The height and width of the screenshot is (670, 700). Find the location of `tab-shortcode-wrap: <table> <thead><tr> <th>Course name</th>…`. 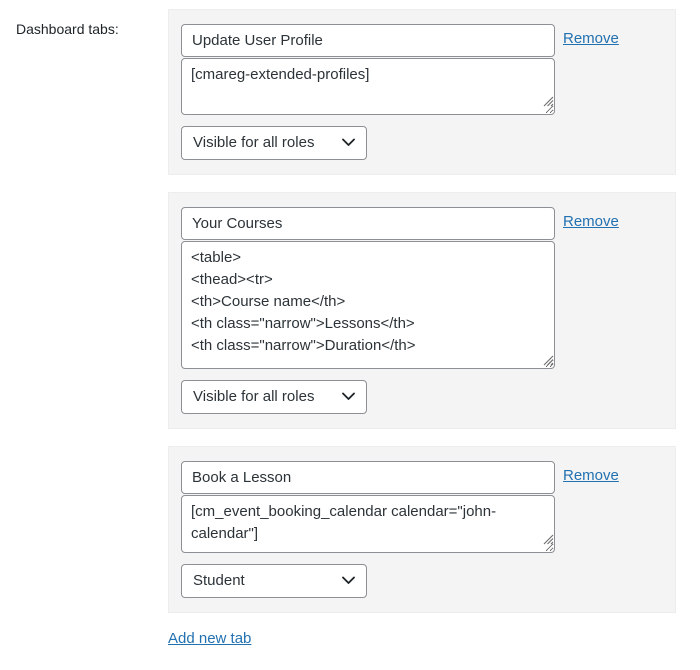

tab-shortcode-wrap: <table> <thead><tr> <th>Course name</th>… is located at coordinates (369, 305).